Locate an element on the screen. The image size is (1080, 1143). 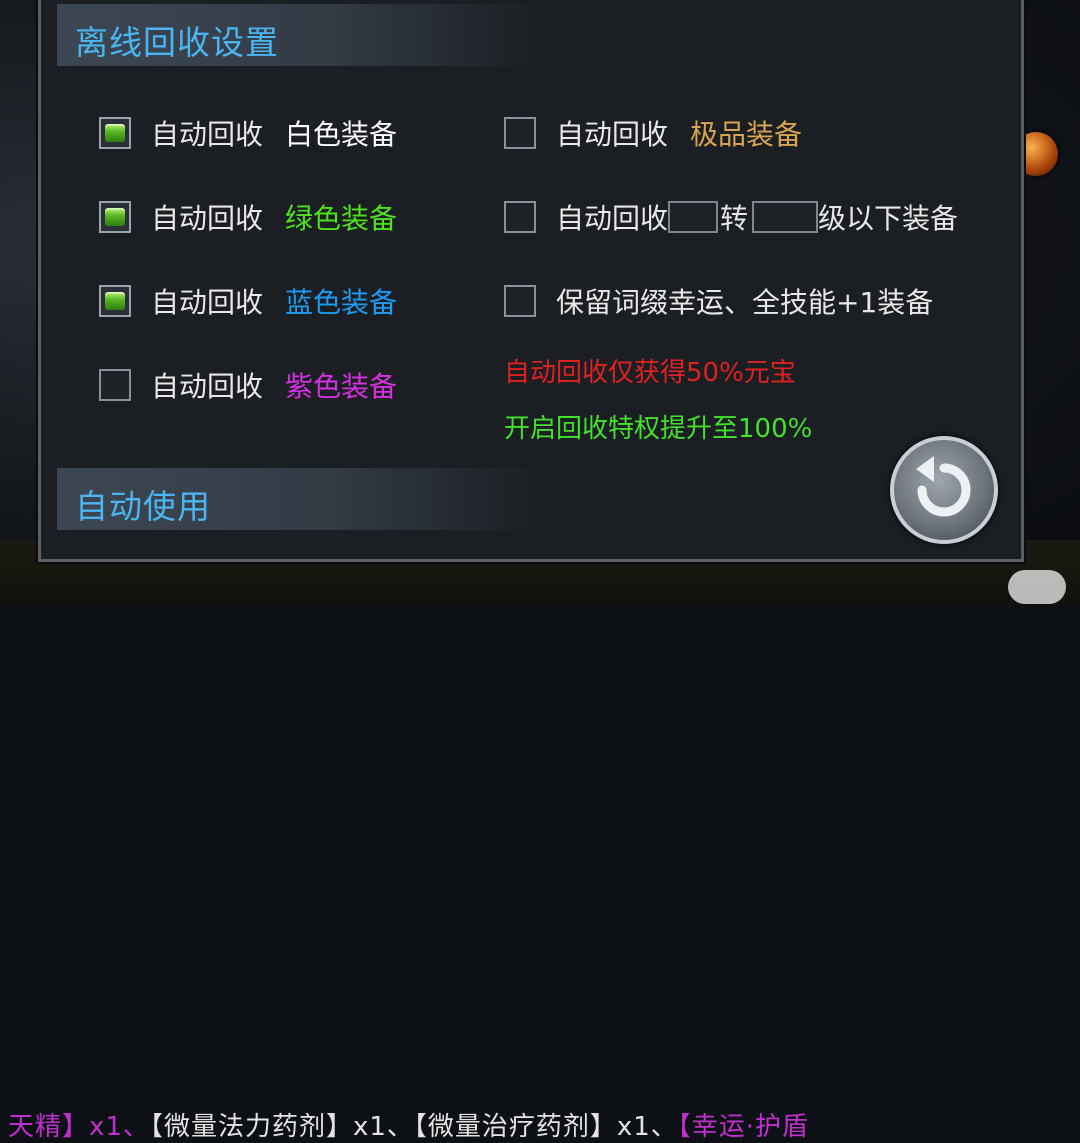
option-reincarnation-level: 自动回收 转 级以下装备 is located at coordinates (731, 217).